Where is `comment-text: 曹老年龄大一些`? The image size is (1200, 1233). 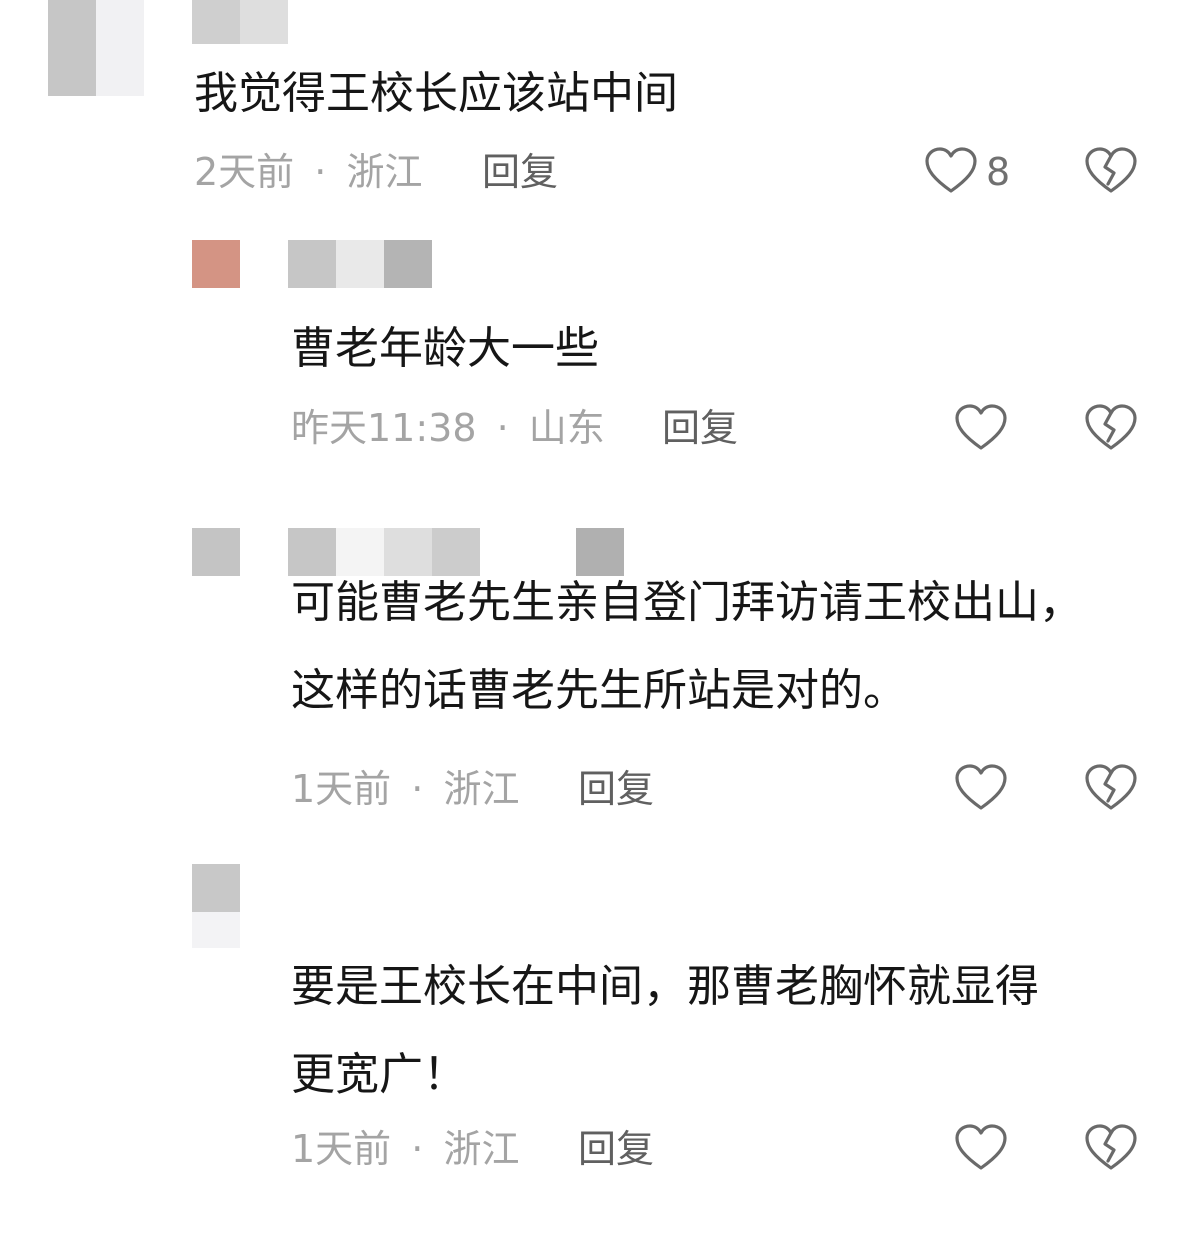 comment-text: 曹老年龄大一些 is located at coordinates (445, 349).